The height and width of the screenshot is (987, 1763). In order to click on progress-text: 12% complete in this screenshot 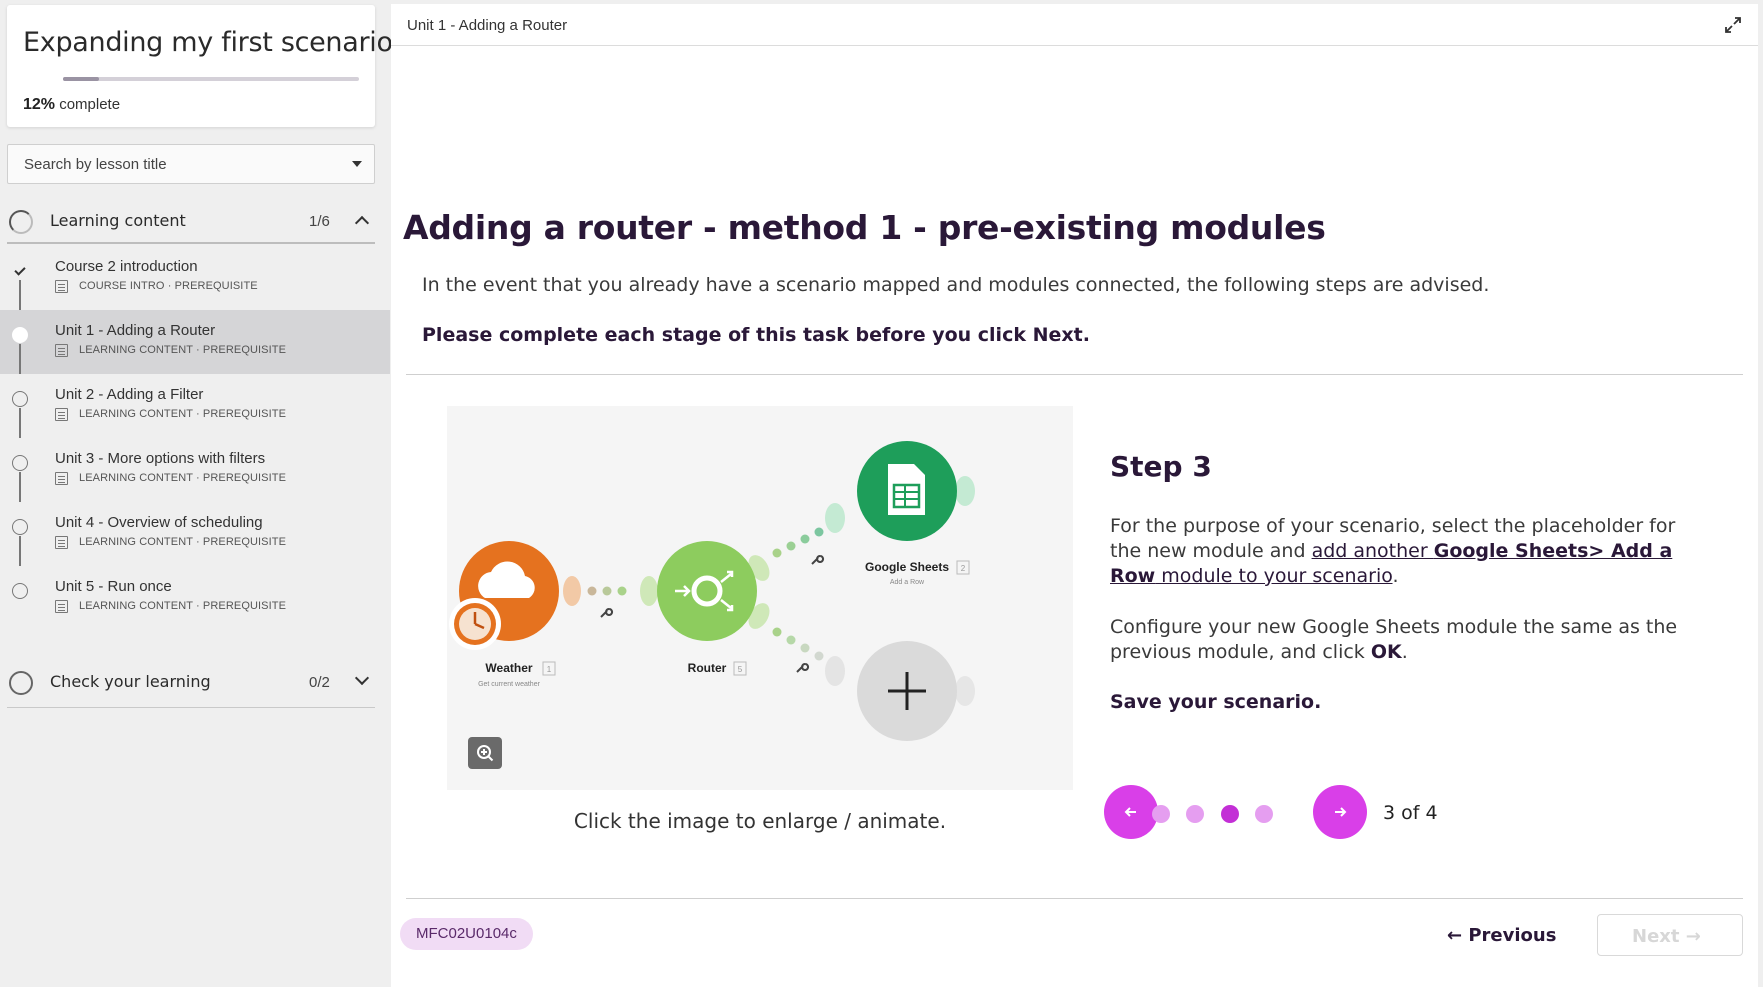, I will do `click(71, 105)`.